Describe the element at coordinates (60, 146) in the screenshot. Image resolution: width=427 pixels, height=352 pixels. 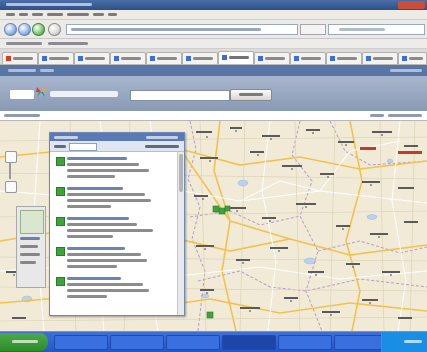
I see `results-sort-label` at that location.